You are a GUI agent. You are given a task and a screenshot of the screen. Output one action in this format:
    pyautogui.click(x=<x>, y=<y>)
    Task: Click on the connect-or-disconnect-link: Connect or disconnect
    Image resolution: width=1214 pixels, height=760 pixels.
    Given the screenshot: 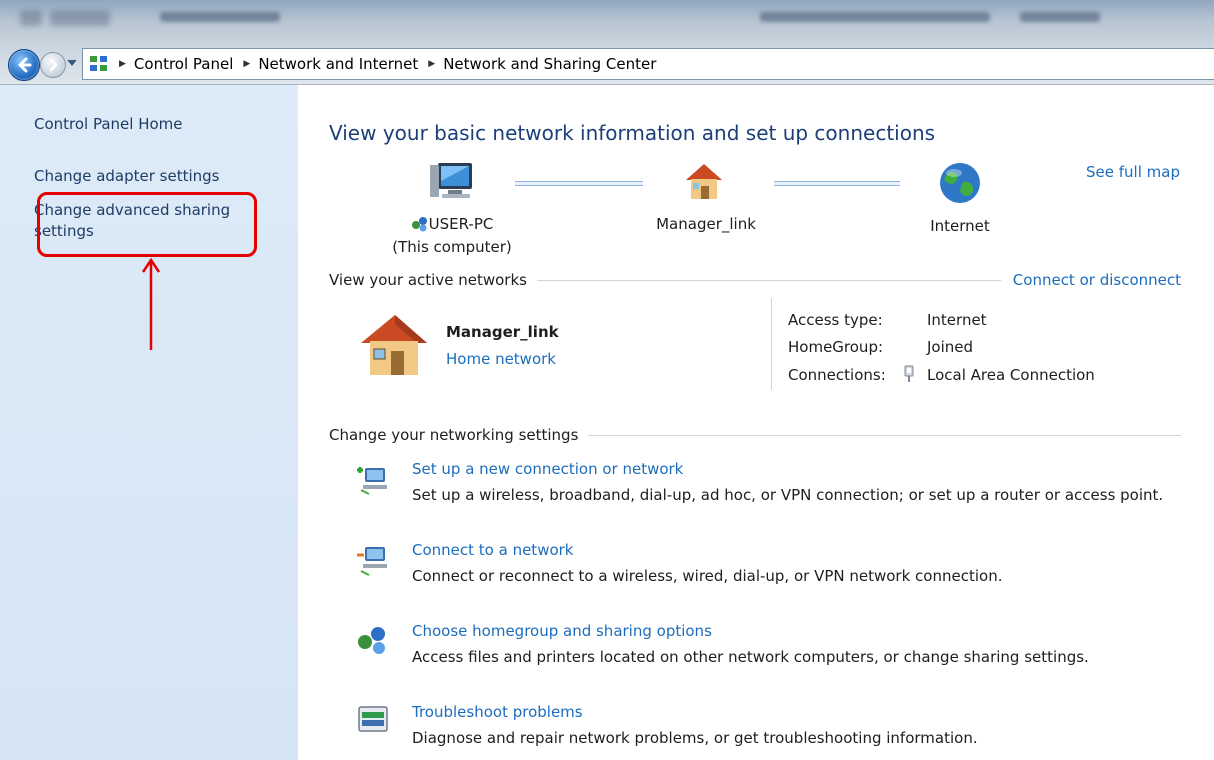 What is the action you would take?
    pyautogui.click(x=1097, y=280)
    